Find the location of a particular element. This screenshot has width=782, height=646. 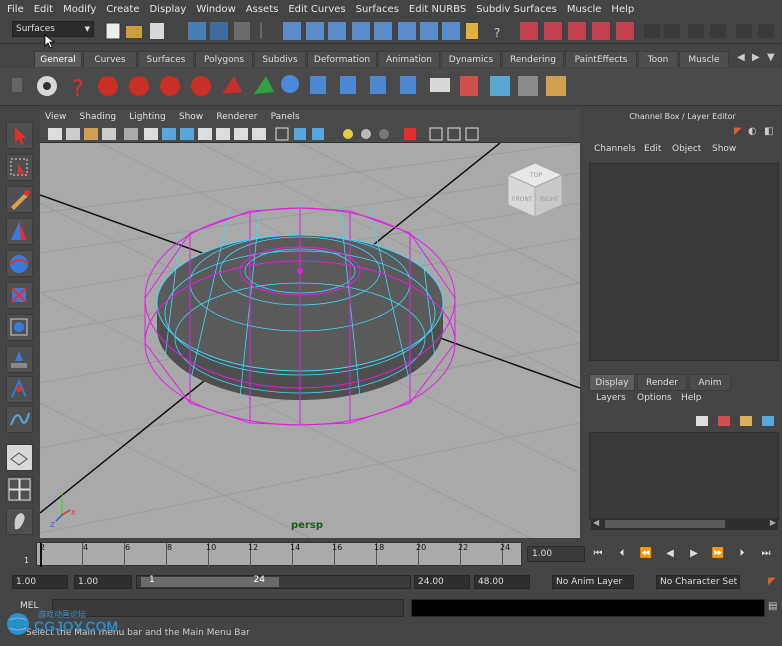

go-to-start-icon: ⏮ is located at coordinates (598, 554).